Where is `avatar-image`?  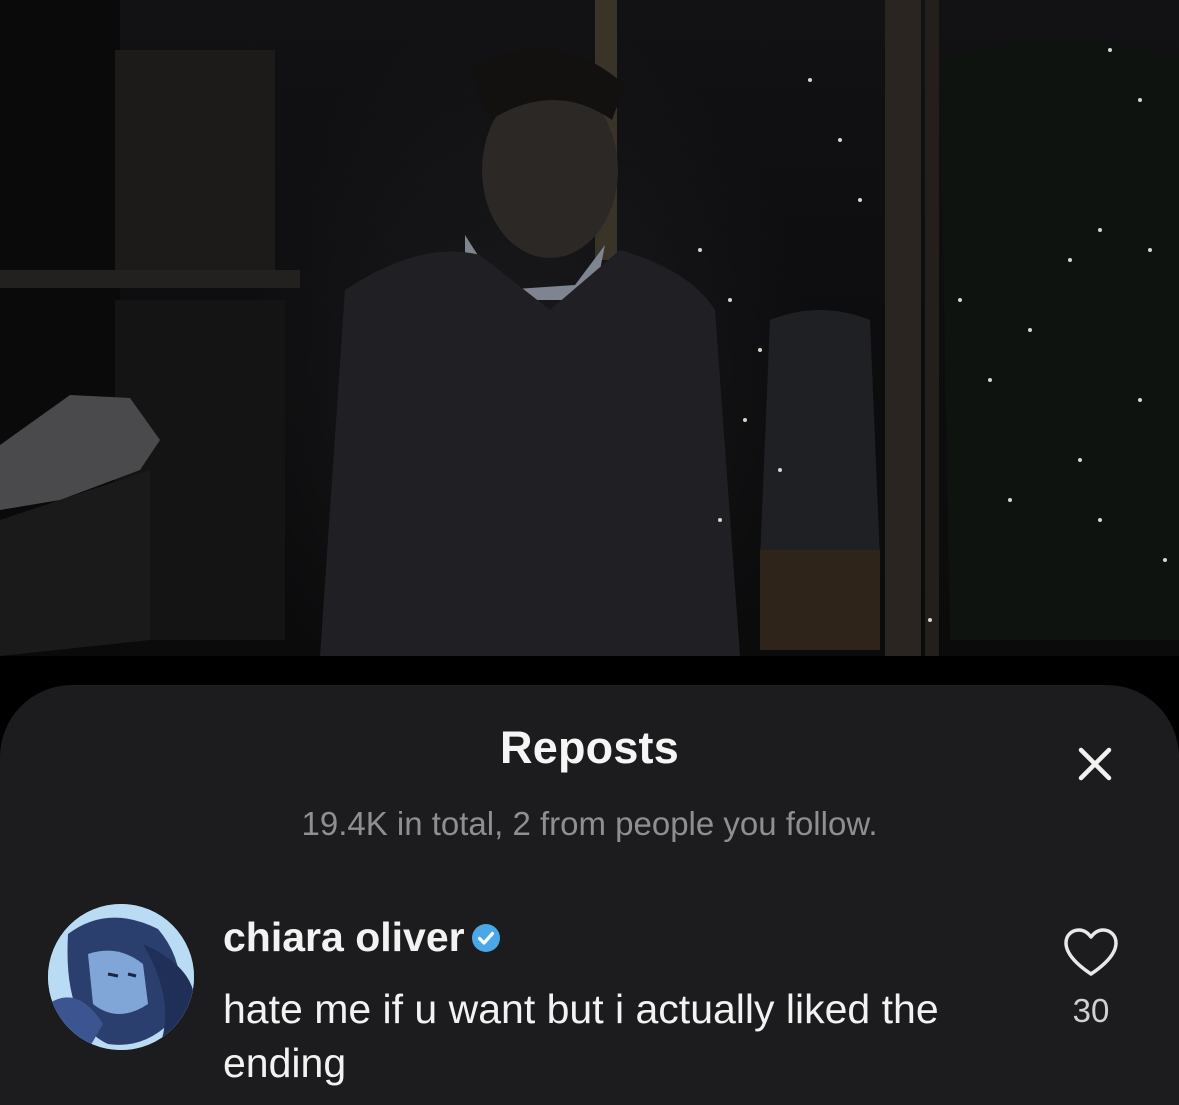
avatar-image is located at coordinates (121, 977).